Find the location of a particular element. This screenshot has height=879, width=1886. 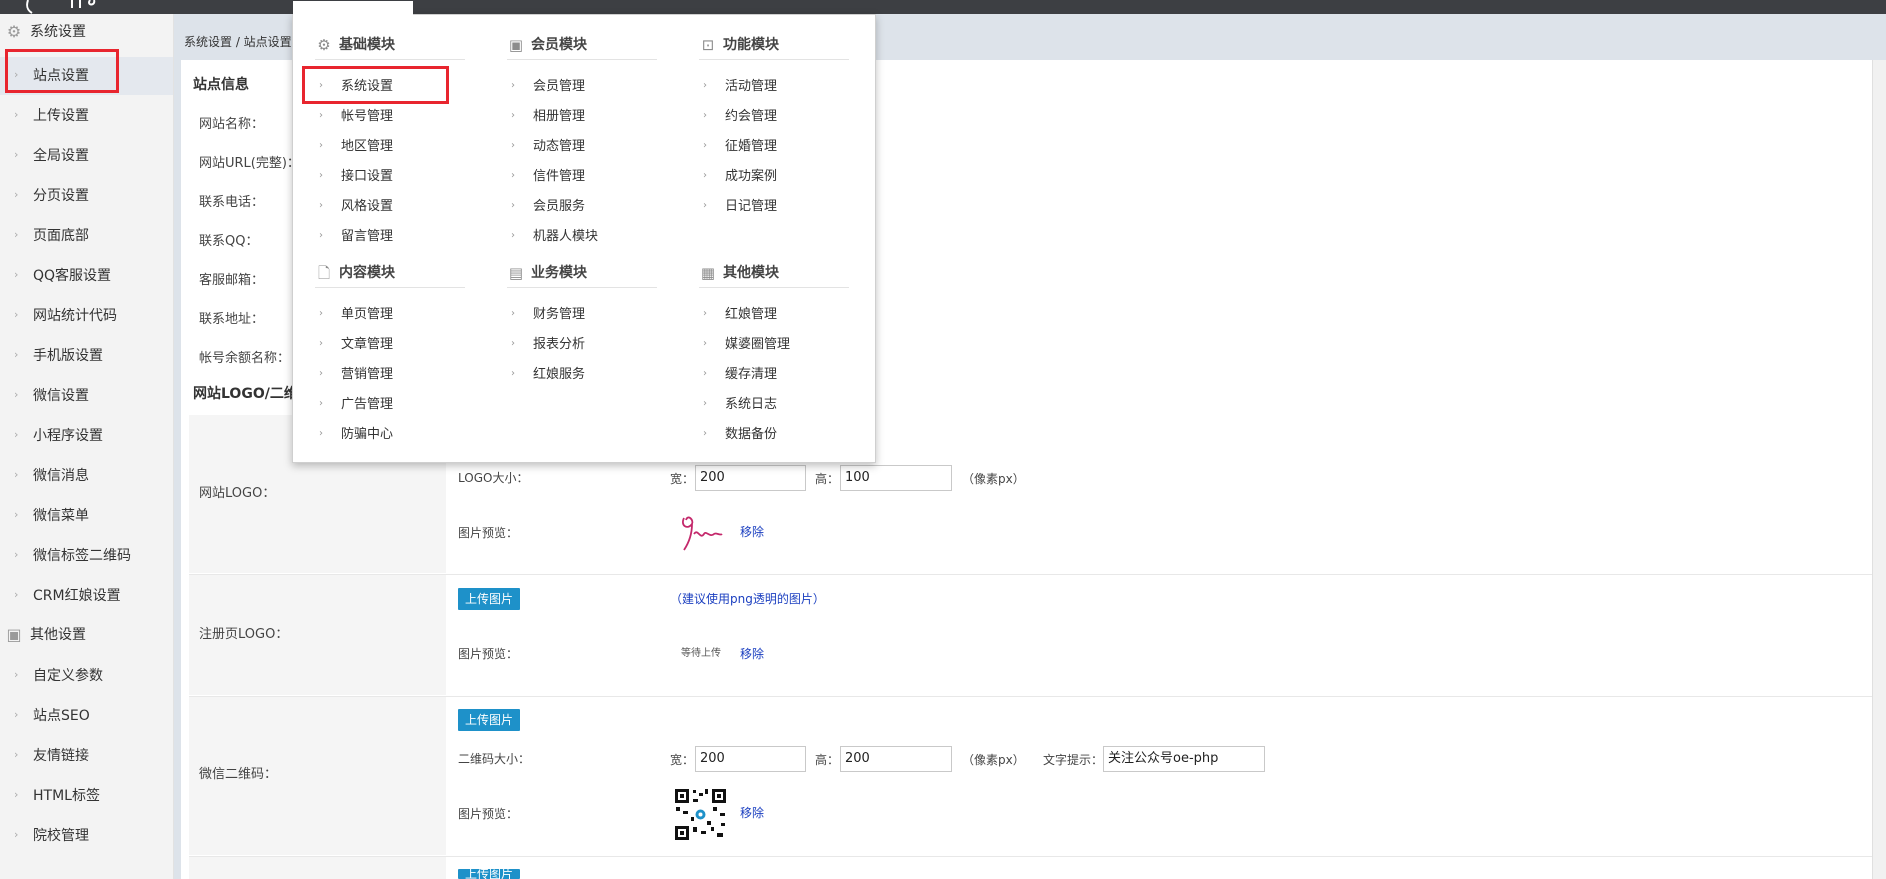

section-title-site-info: 站点信息 is located at coordinates (221, 85).